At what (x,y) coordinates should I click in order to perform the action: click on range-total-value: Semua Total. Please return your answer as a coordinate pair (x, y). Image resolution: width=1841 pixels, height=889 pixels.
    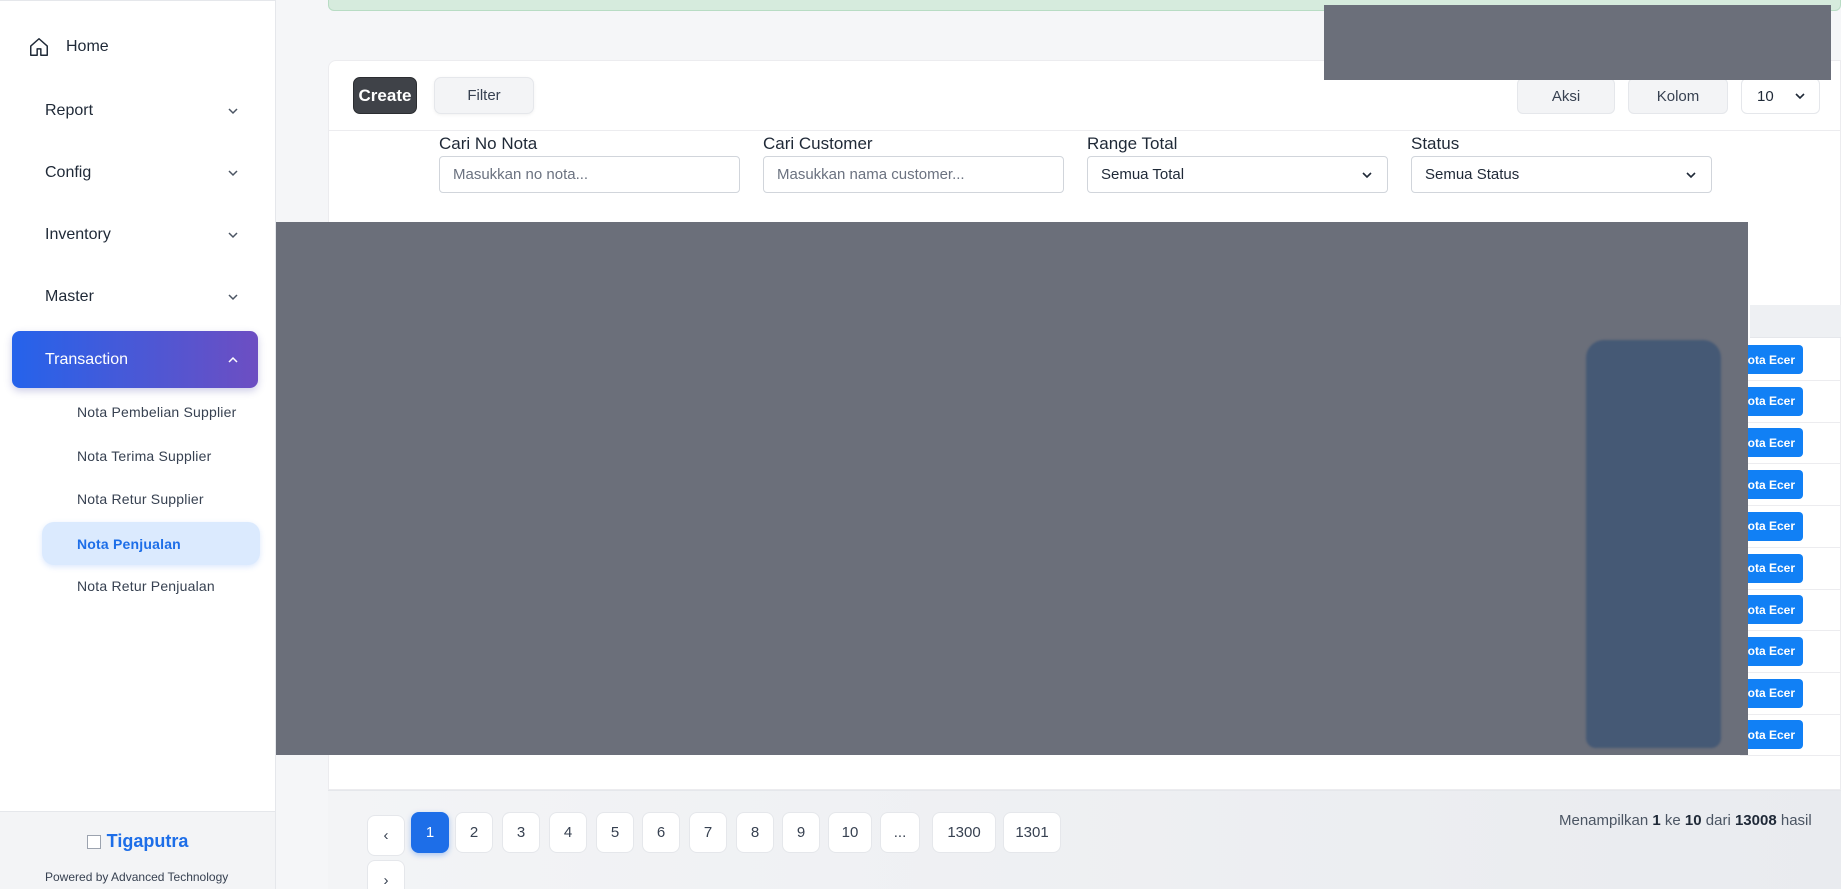
    Looking at the image, I should click on (1143, 174).